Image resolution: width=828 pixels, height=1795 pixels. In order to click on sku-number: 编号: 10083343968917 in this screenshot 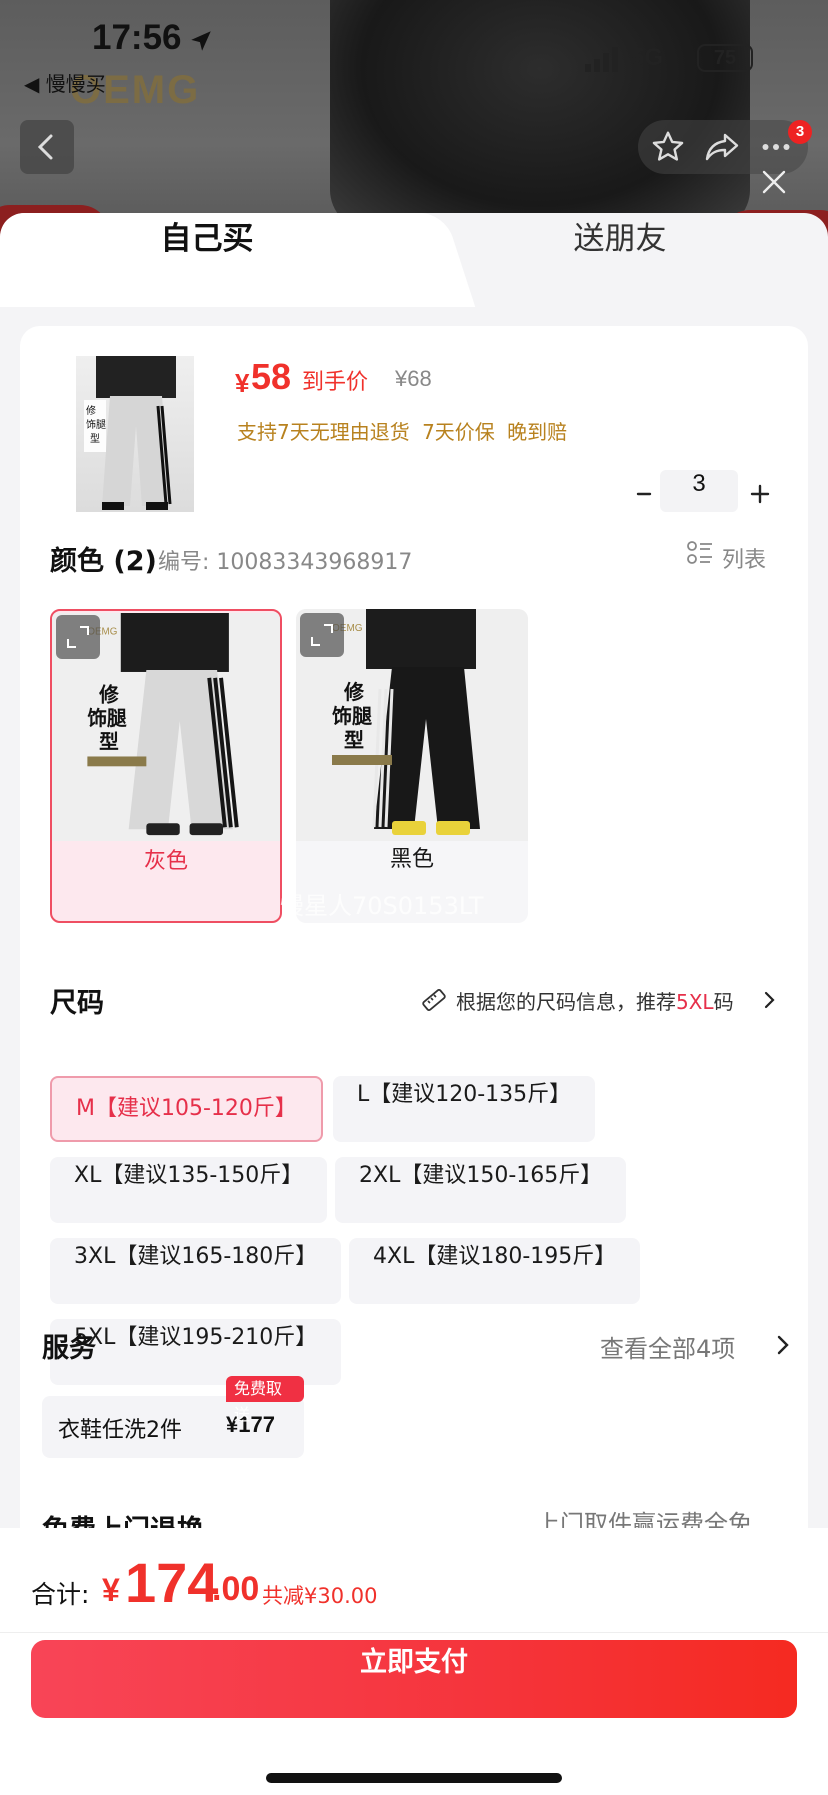, I will do `click(285, 562)`.